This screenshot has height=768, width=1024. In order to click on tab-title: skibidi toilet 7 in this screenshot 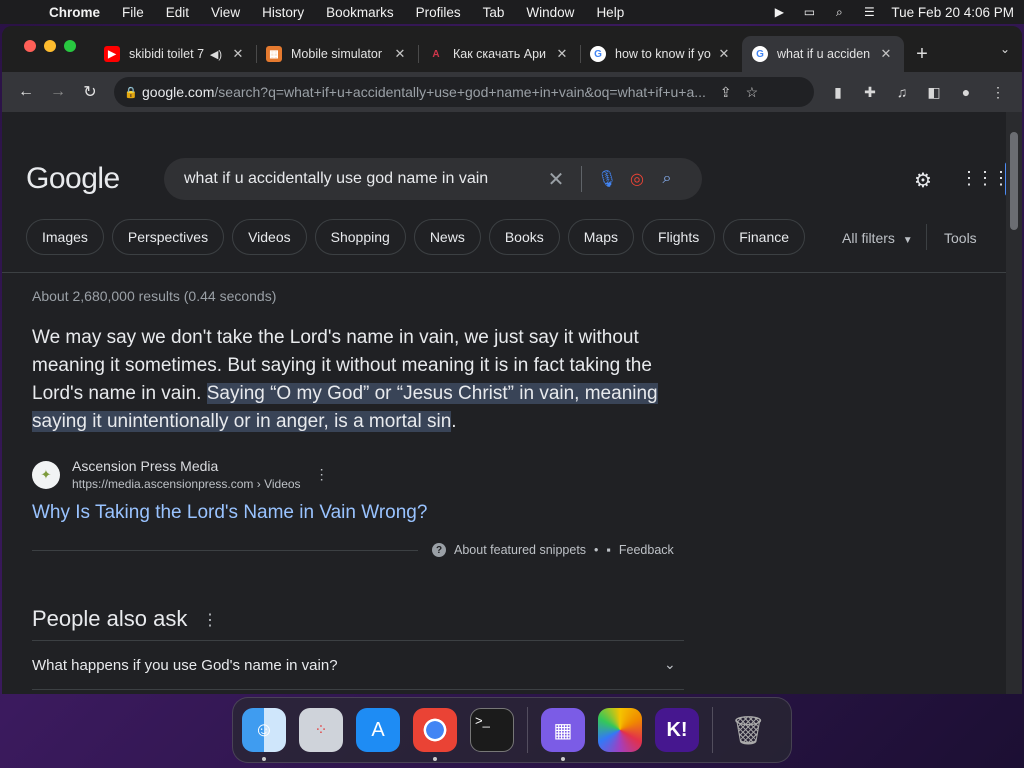, I will do `click(167, 54)`.